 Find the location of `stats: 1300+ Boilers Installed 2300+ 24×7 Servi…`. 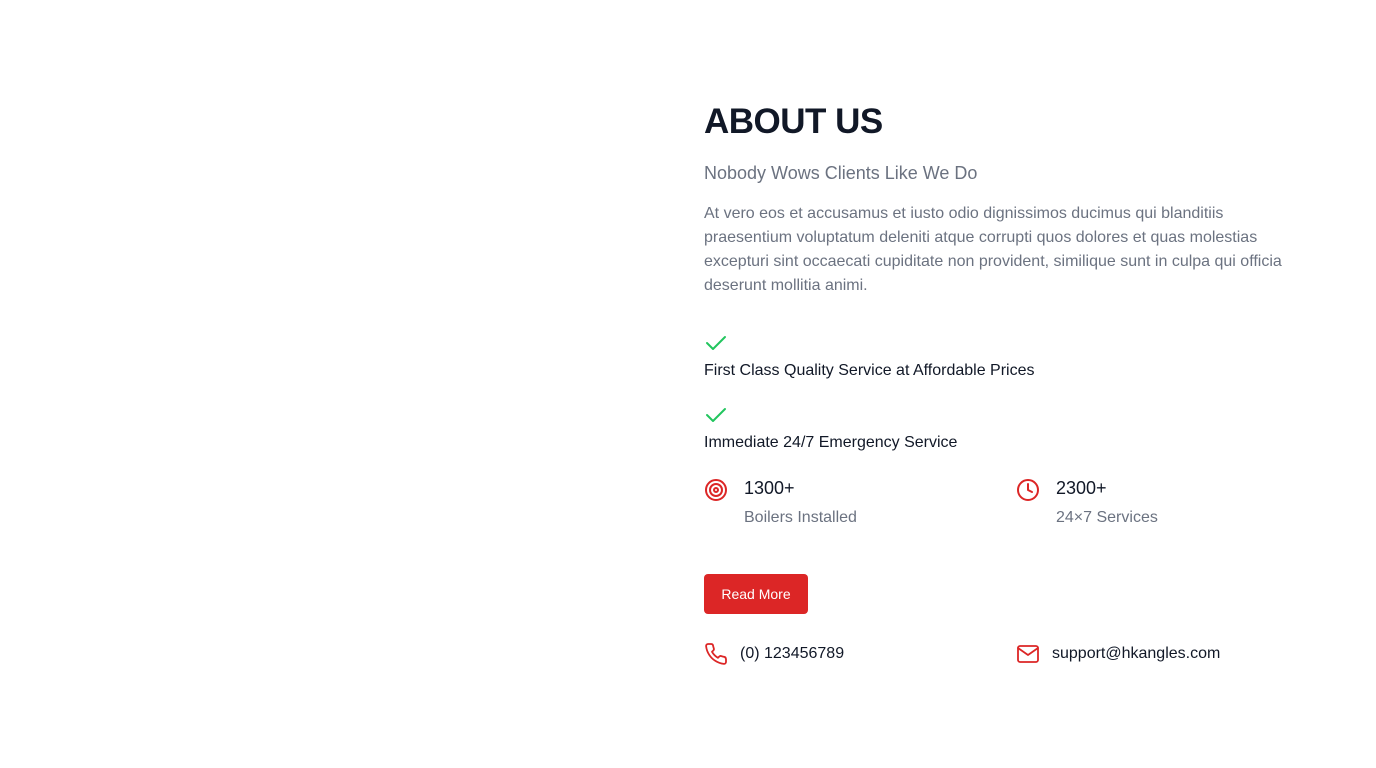

stats: 1300+ Boilers Installed 2300+ 24×7 Servi… is located at coordinates (1004, 512).